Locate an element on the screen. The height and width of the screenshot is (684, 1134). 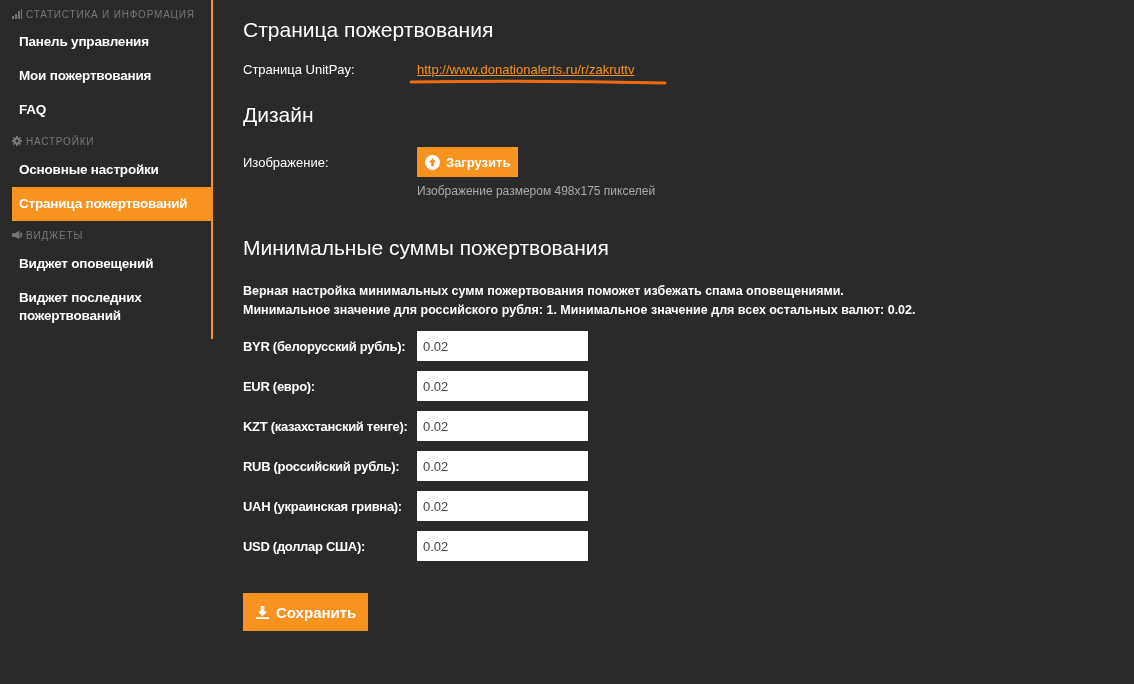
sidebar-item: Виджет последних пожертвований is located at coordinates (111, 307).